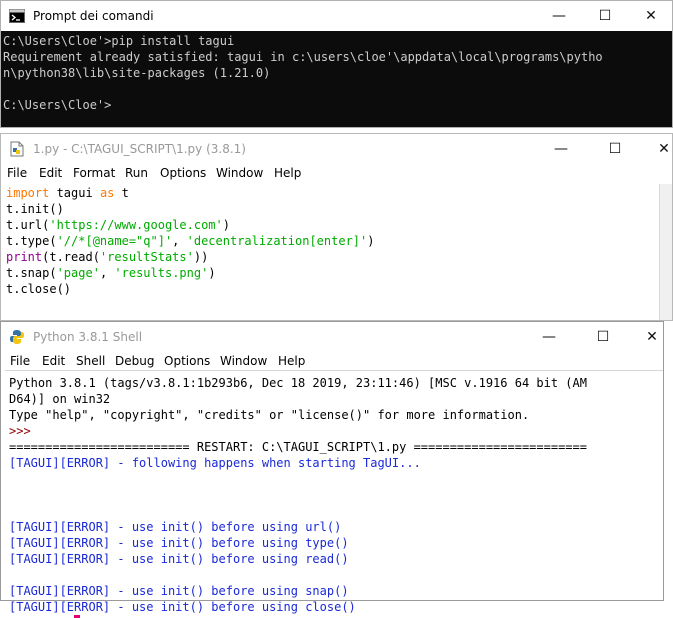  I want to click on cmd-line: n\python38\lib\site-packages (1.21.0), so click(137, 73).